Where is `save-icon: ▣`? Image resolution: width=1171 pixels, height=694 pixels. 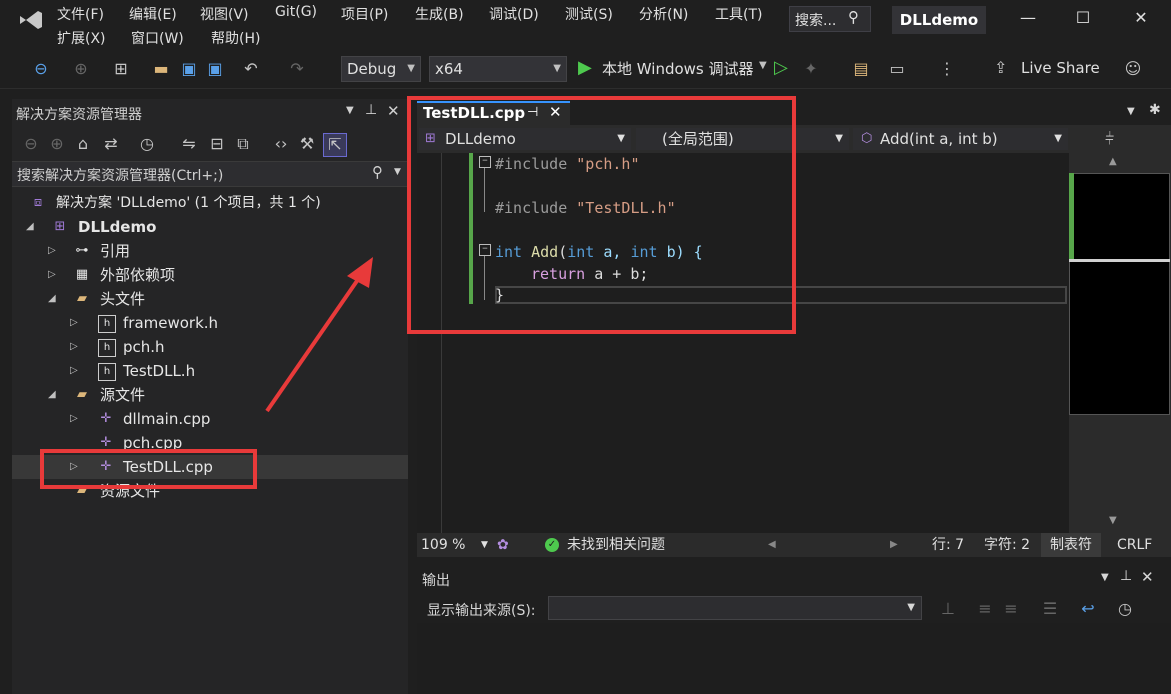
save-icon: ▣ is located at coordinates (189, 69).